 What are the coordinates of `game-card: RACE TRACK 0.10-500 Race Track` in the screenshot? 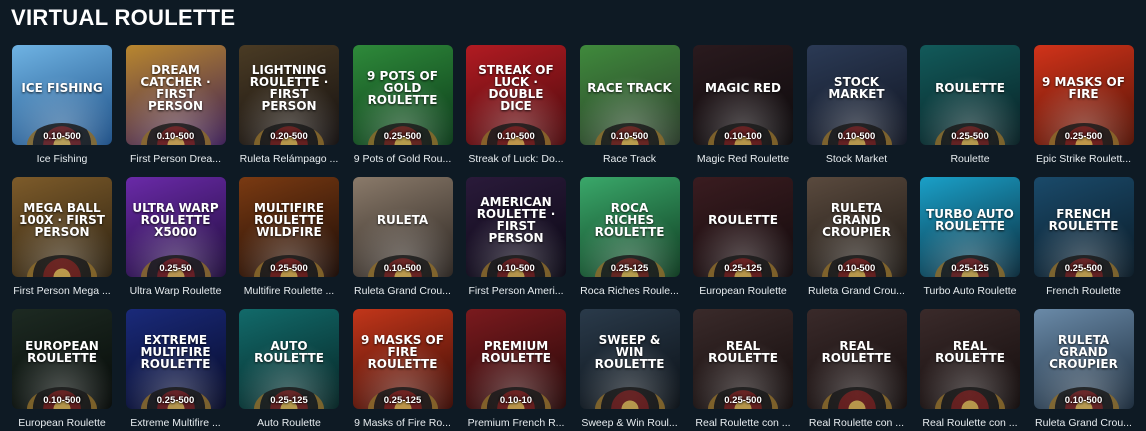 It's located at (629, 111).